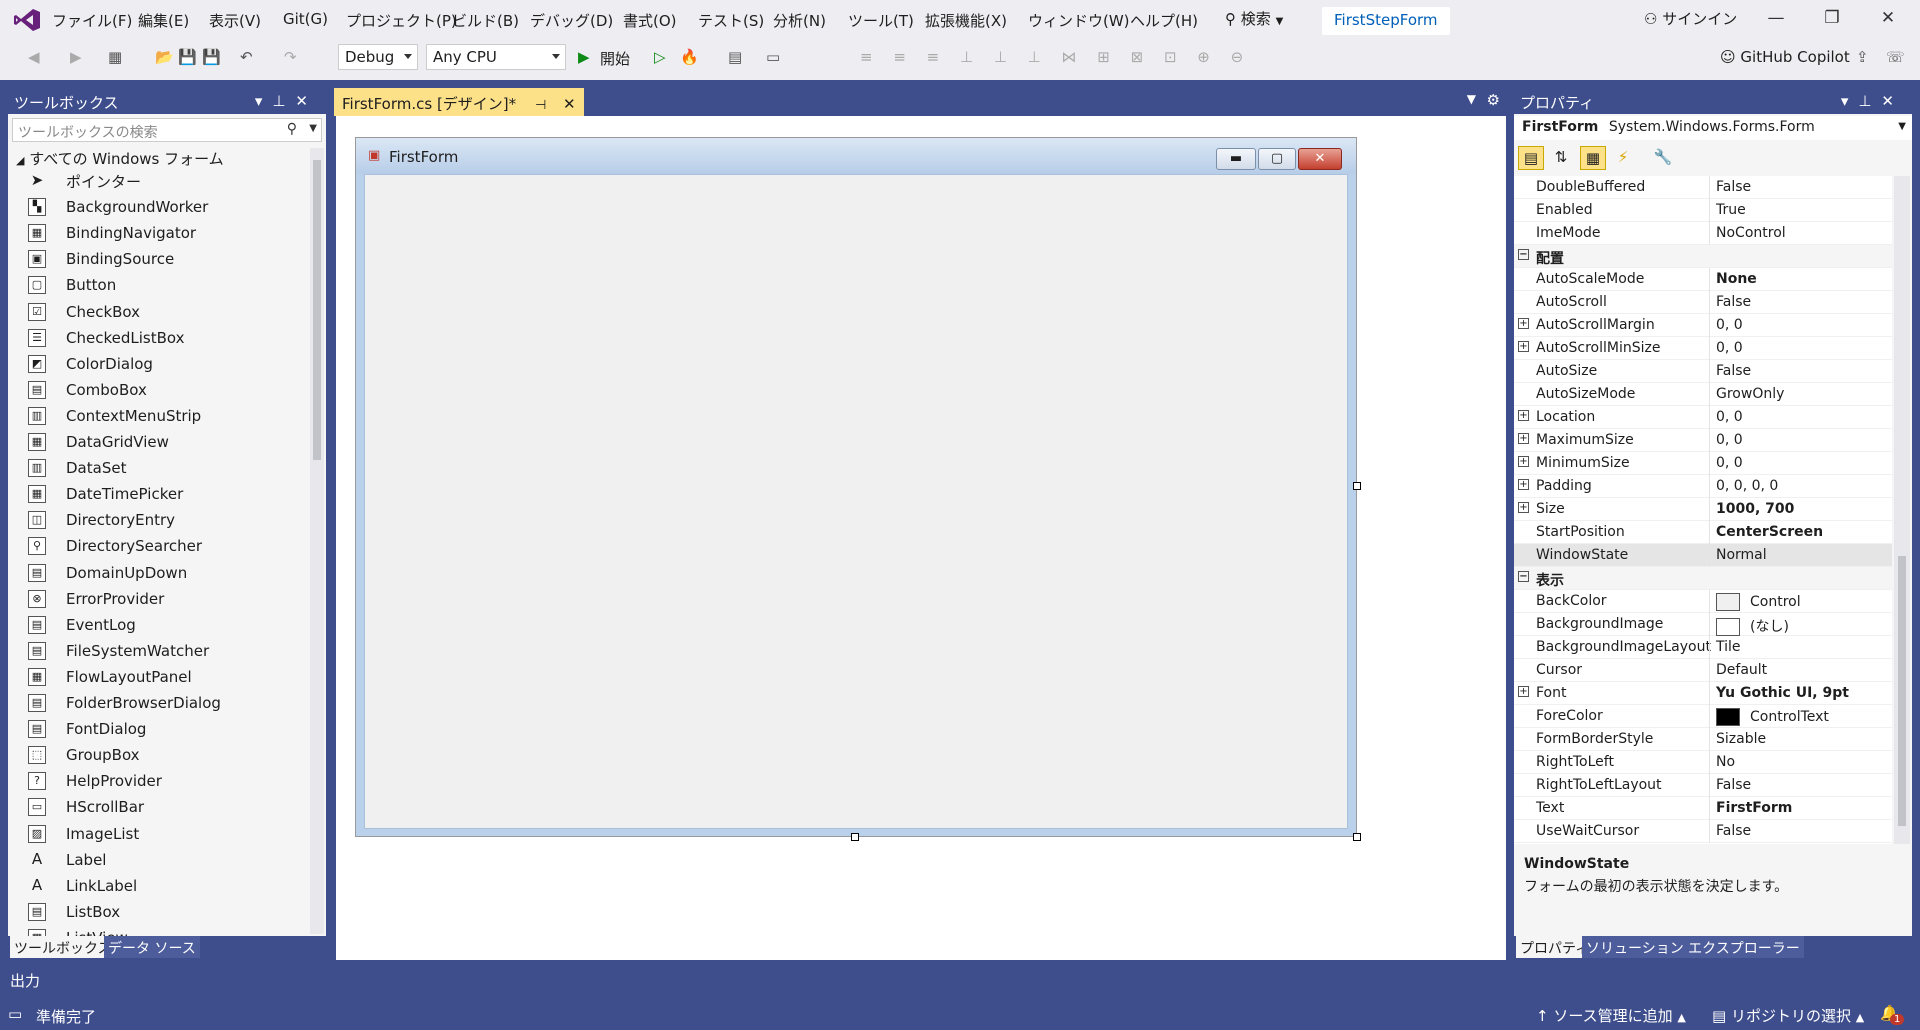 Image resolution: width=1920 pixels, height=1030 pixels. Describe the element at coordinates (1703, 187) in the screenshot. I see `property-row: DoubleBuffered False` at that location.